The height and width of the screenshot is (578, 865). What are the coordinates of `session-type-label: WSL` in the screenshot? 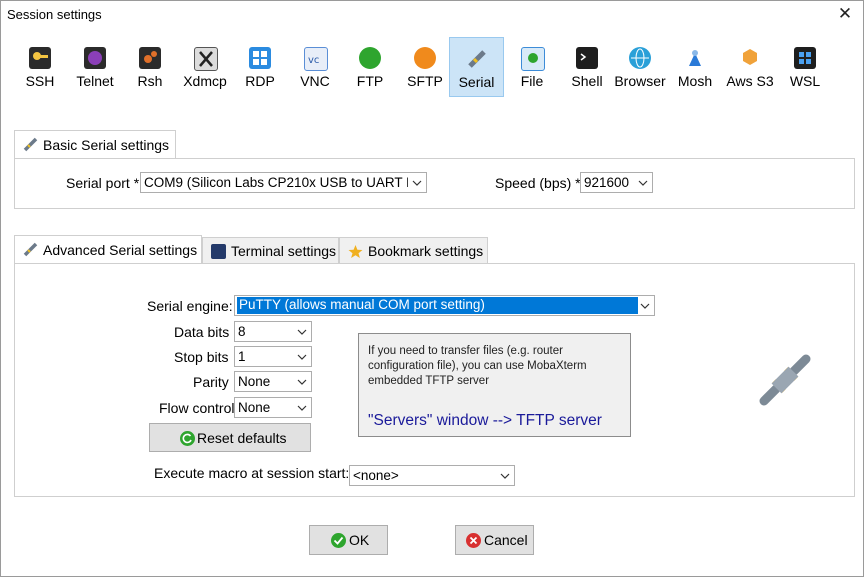 It's located at (805, 81).